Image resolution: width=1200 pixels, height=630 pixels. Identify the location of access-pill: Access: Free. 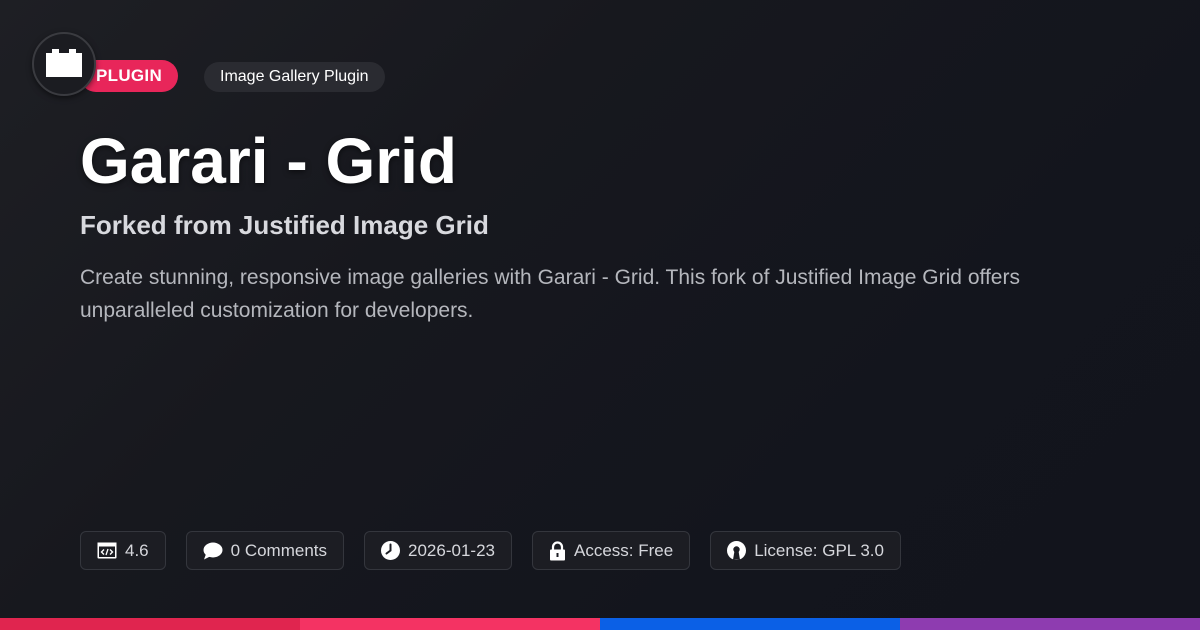
(611, 550).